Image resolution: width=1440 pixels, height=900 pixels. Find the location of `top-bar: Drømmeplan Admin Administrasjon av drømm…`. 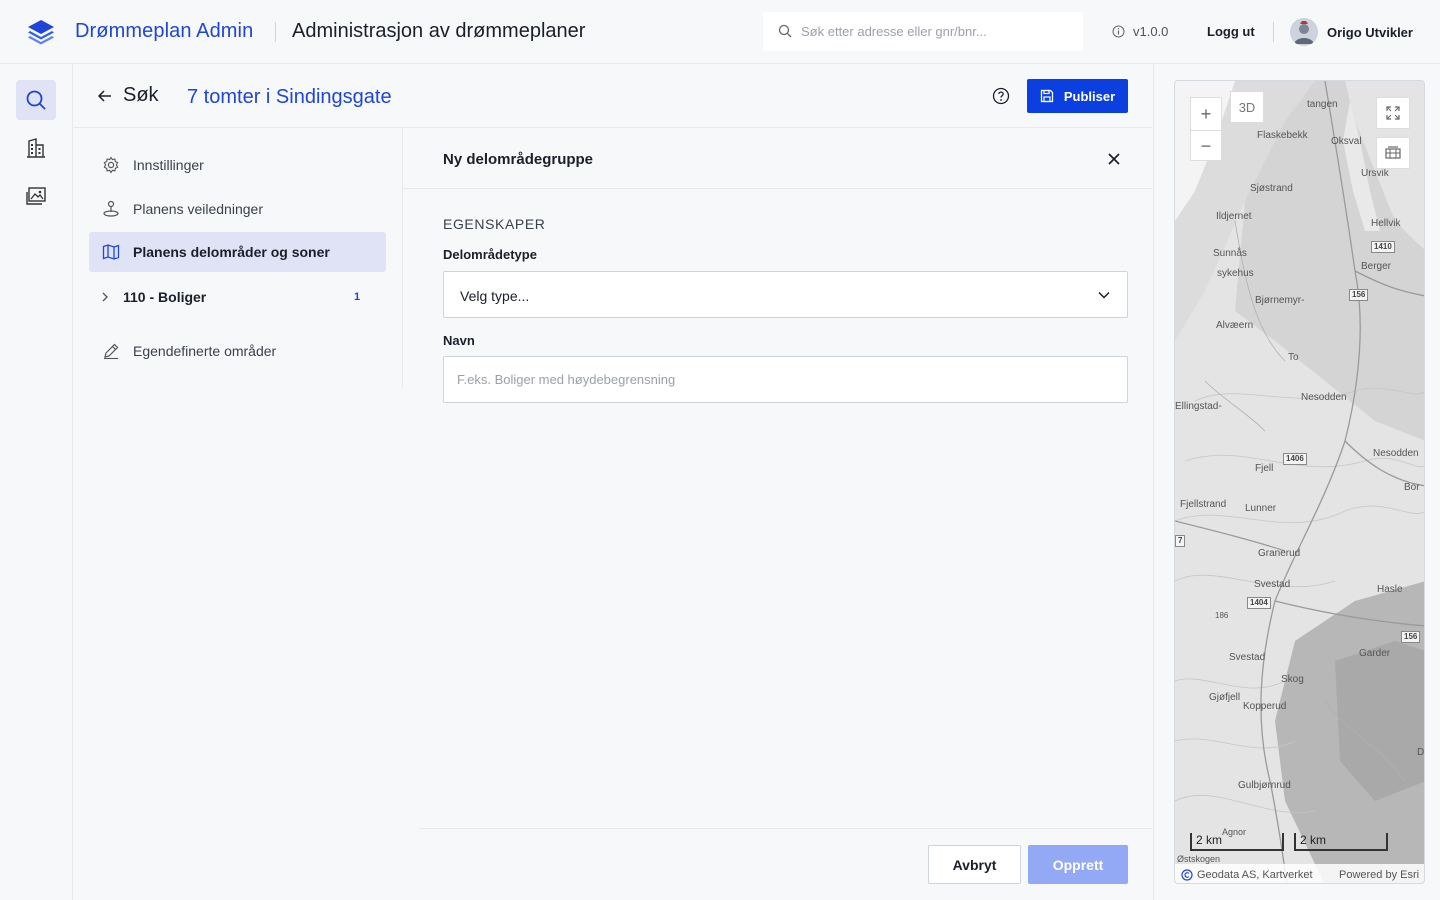

top-bar: Drømmeplan Admin Administrasjon av drømm… is located at coordinates (720, 32).